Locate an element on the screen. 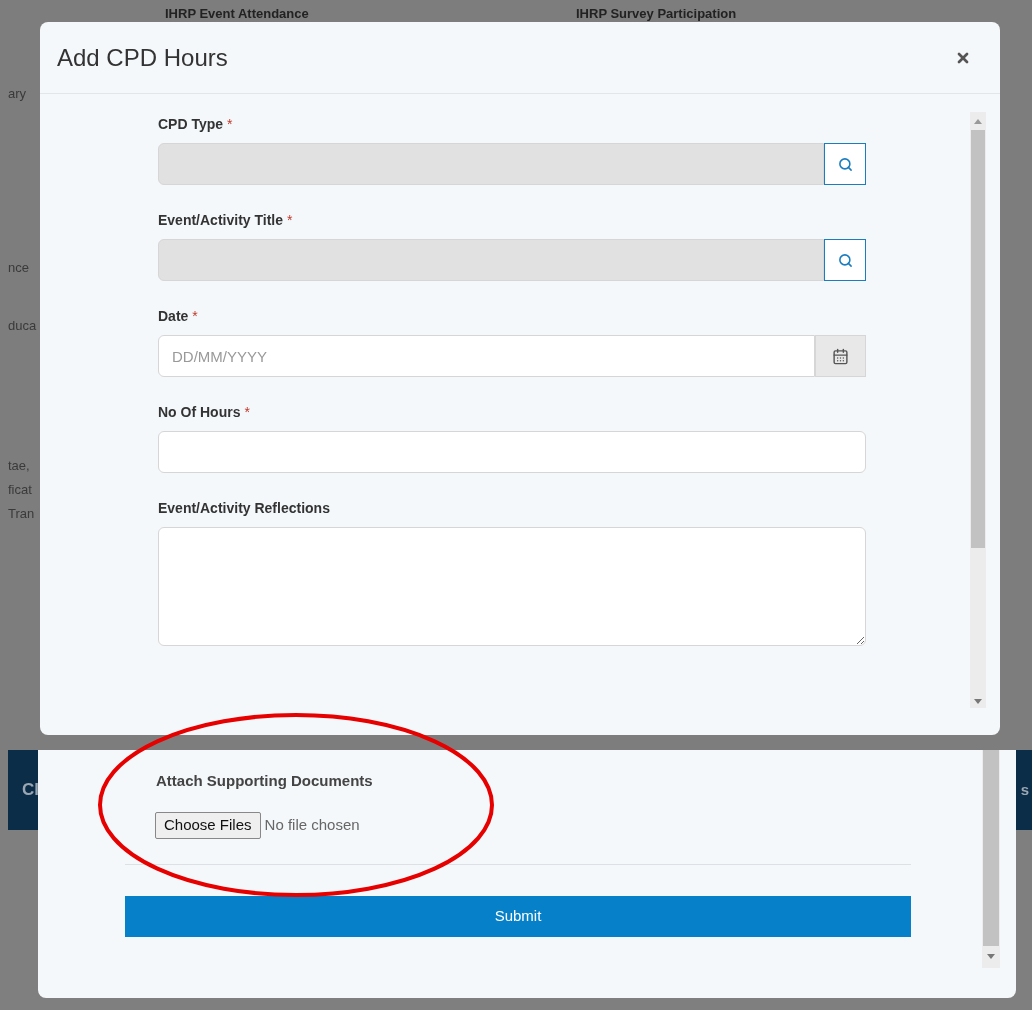 Image resolution: width=1032 pixels, height=1010 pixels. calendar-icon is located at coordinates (840, 356).